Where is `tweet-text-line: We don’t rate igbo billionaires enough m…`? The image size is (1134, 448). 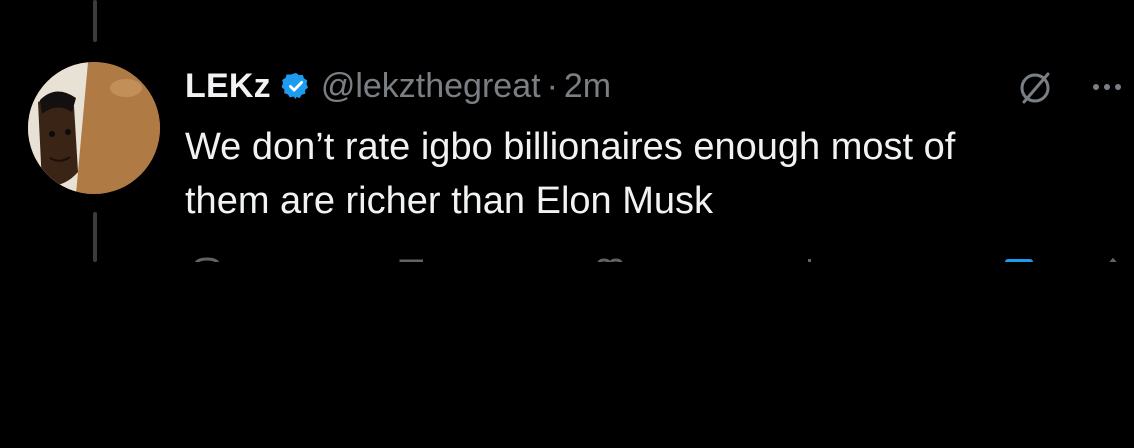 tweet-text-line: We don’t rate igbo billionaires enough m… is located at coordinates (570, 147).